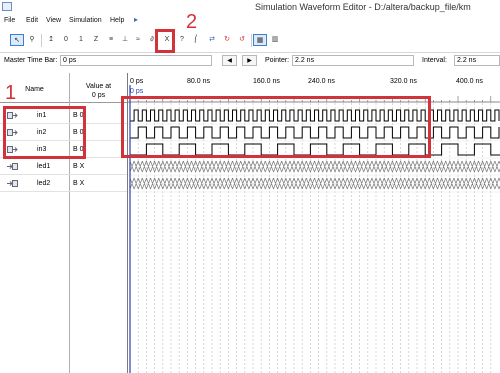 The width and height of the screenshot is (500, 373). I want to click on arbitrary-value-icon: ≡, so click(111, 40).